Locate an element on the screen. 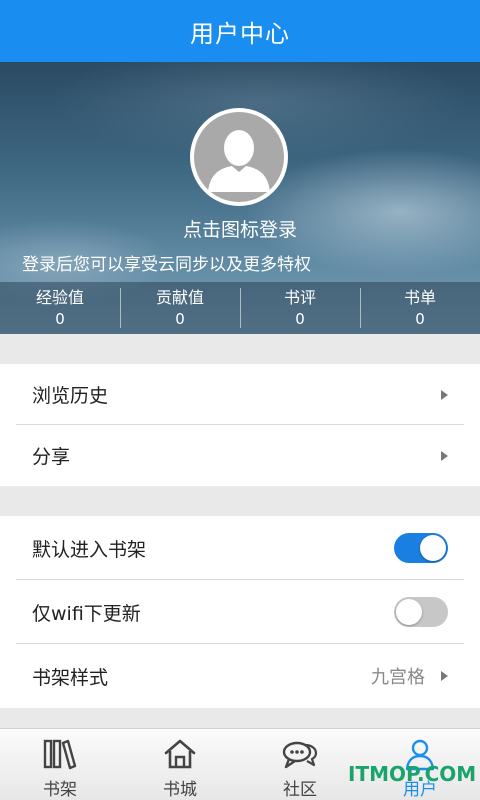  tab-community: 社区 is located at coordinates (300, 764).